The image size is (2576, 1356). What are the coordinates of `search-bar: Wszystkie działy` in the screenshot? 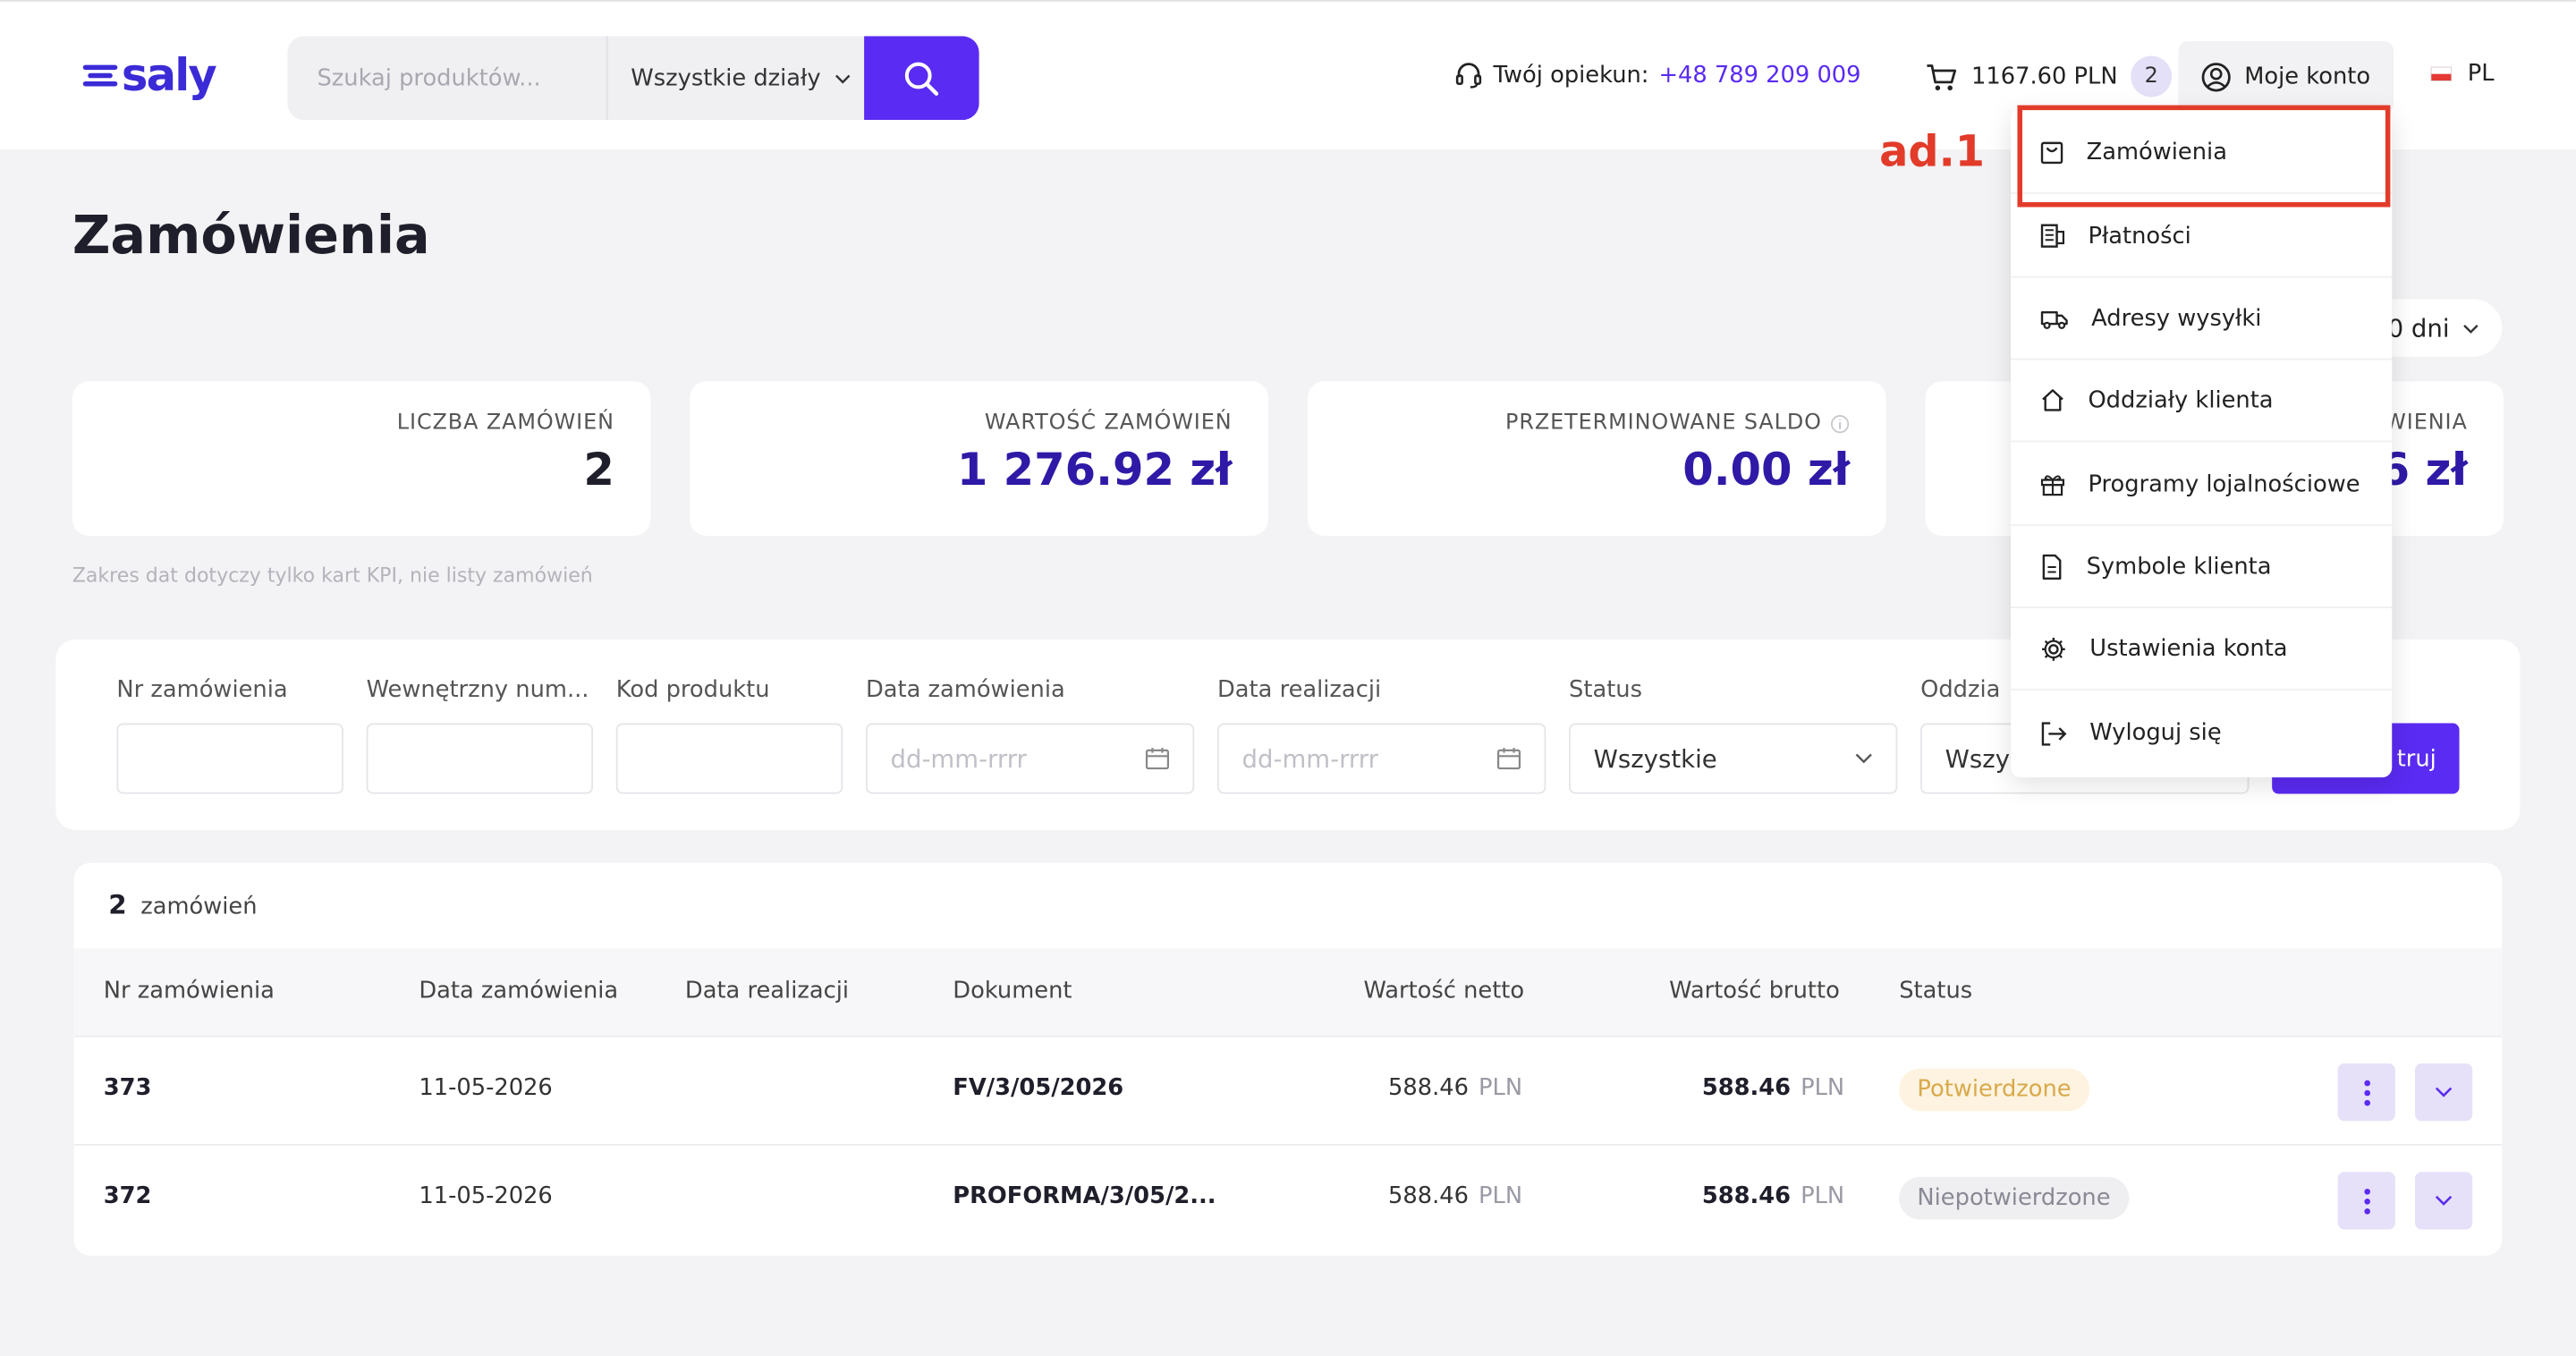 It's located at (633, 78).